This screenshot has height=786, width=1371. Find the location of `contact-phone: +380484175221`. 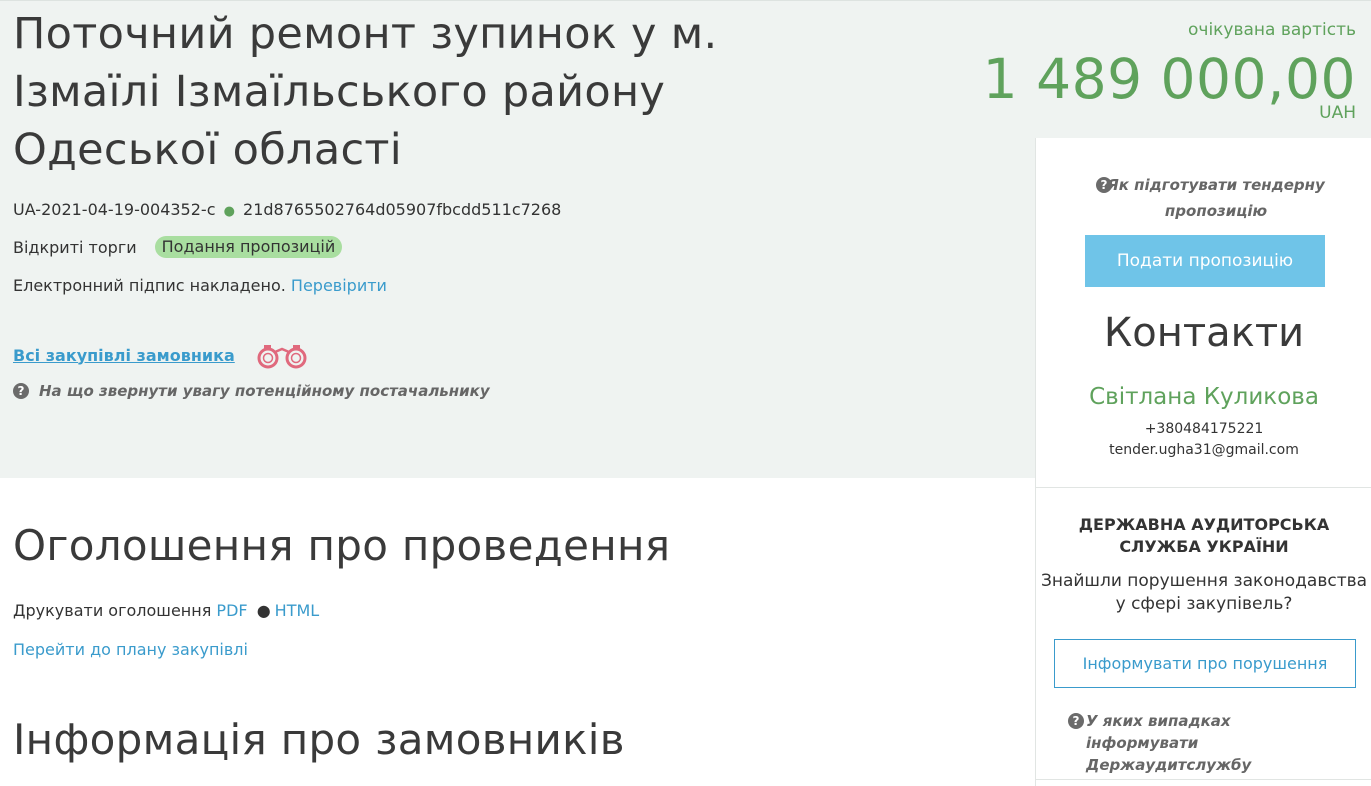

contact-phone: +380484175221 is located at coordinates (1204, 429).